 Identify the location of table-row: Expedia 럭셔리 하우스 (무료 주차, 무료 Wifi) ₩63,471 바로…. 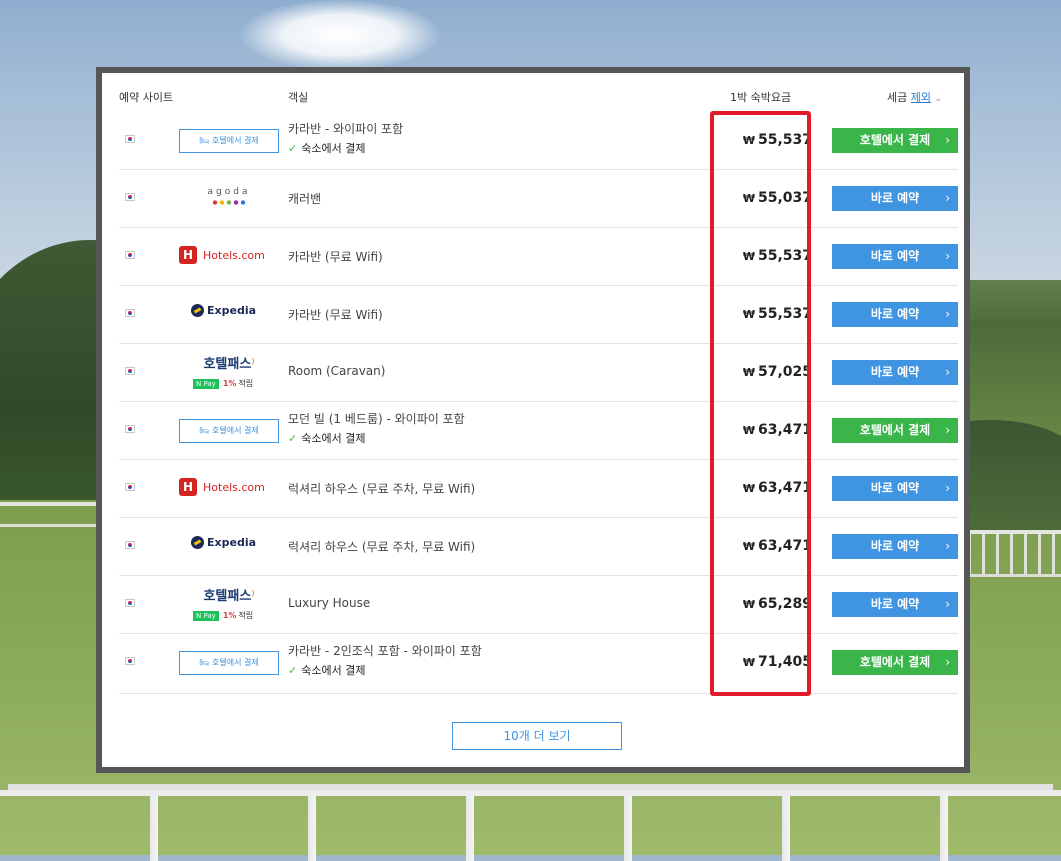
(538, 546).